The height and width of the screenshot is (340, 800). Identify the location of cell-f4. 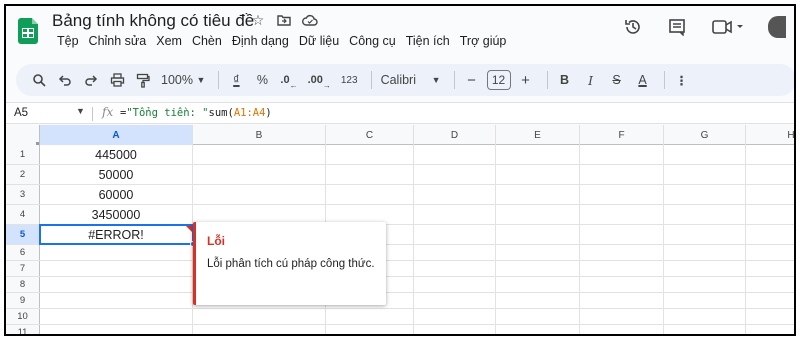
(622, 214).